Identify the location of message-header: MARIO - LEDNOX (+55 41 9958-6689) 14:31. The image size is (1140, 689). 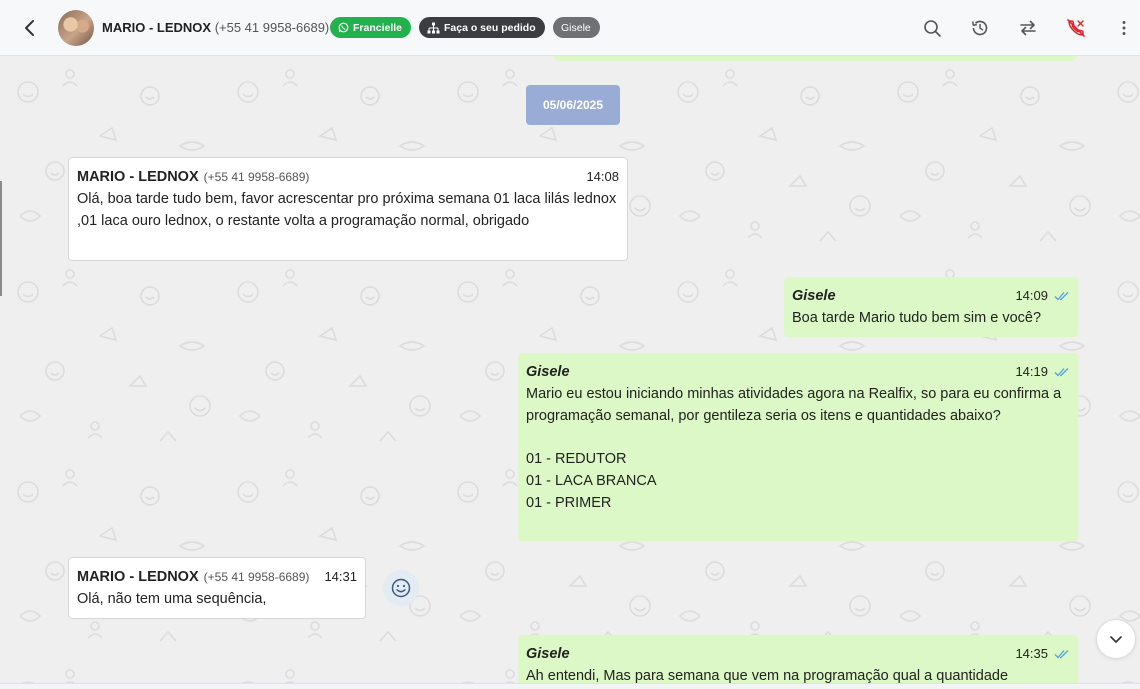
(217, 577).